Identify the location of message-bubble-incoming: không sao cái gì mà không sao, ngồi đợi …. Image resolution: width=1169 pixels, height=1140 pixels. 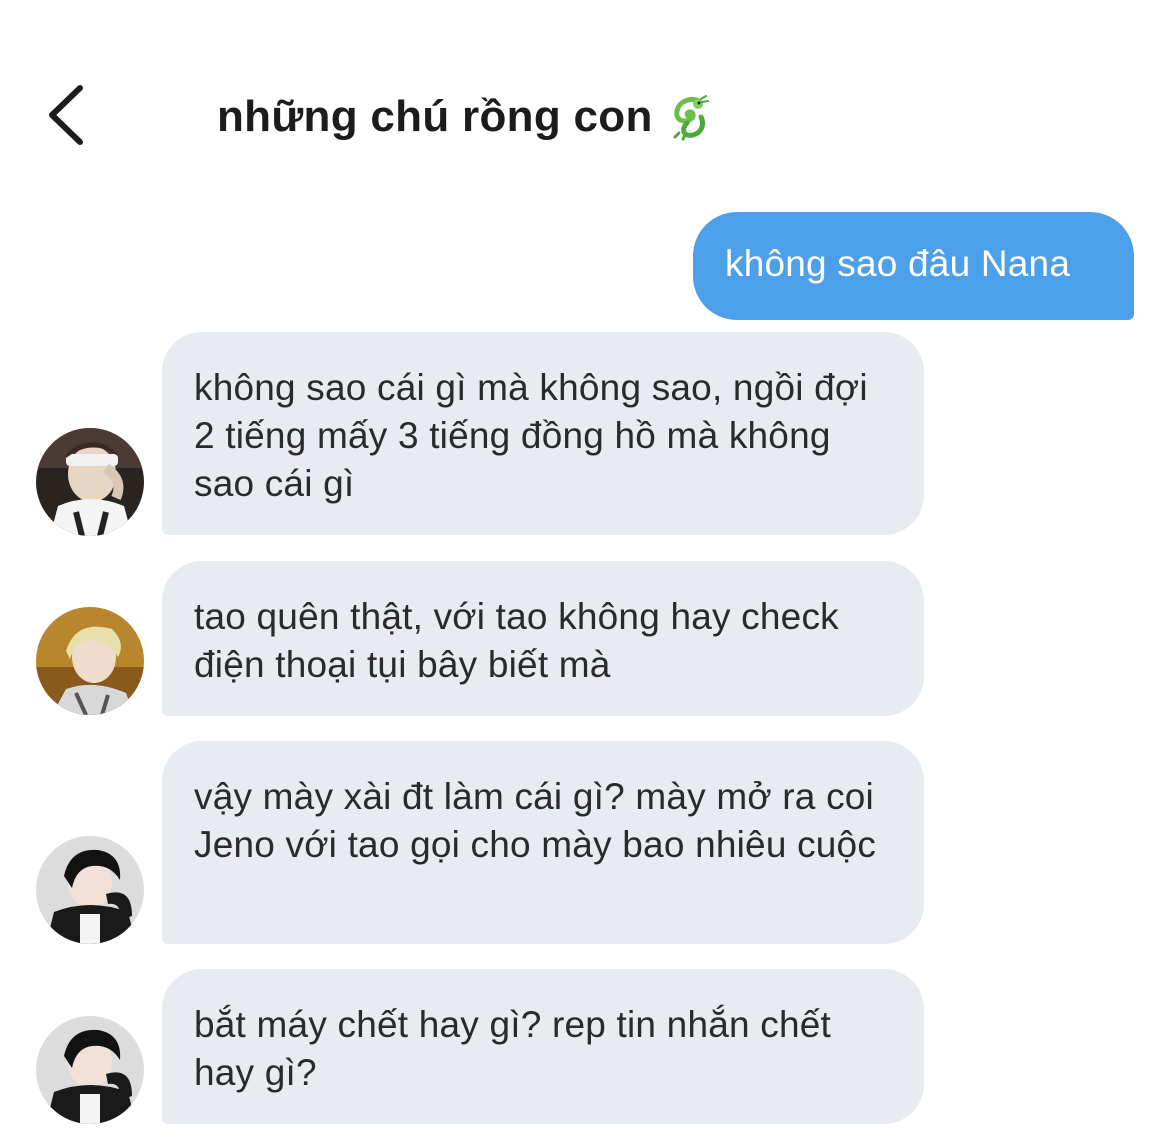
(543, 433).